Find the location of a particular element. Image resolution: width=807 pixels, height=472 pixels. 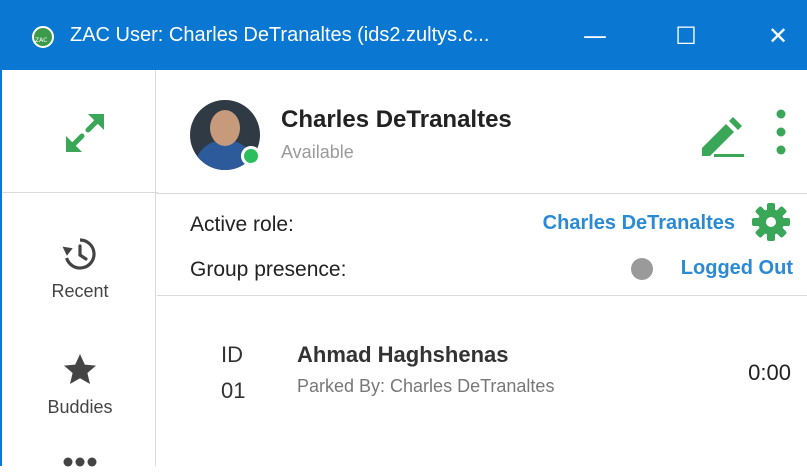

parked-id-label: ID is located at coordinates (232, 354).